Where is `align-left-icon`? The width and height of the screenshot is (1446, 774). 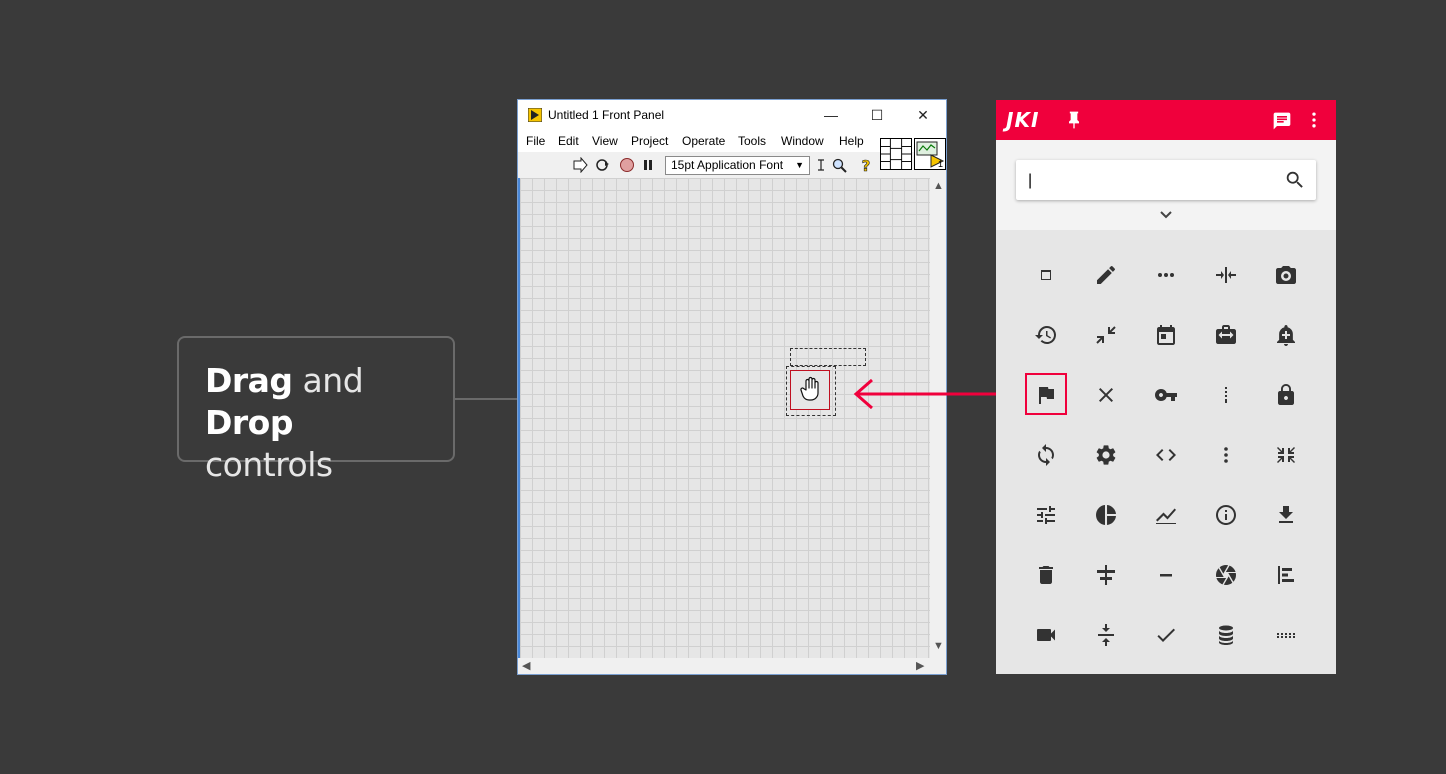
align-left-icon is located at coordinates (1286, 575).